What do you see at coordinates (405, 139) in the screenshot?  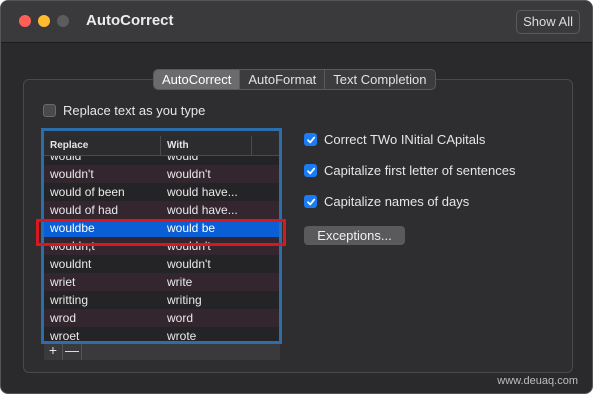 I see `correct-capitals-label: Correct TWo INitial CApitals` at bounding box center [405, 139].